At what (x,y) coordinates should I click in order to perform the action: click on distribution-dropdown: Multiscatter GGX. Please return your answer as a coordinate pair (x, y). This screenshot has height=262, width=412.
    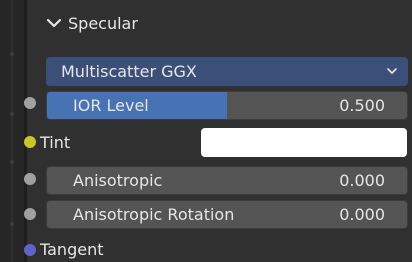
    Looking at the image, I should click on (227, 71).